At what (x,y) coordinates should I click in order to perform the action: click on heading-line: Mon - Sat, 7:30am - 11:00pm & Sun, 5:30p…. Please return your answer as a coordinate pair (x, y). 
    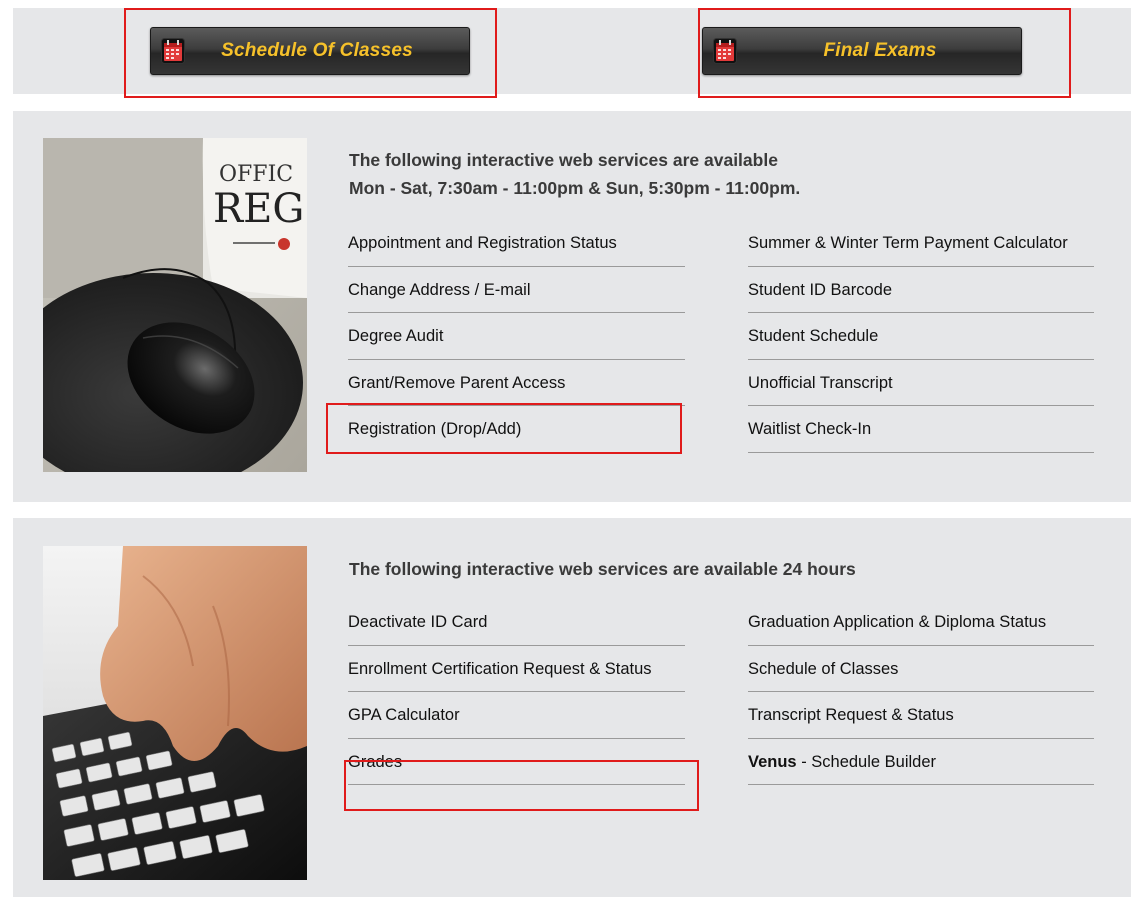
    Looking at the image, I should click on (575, 188).